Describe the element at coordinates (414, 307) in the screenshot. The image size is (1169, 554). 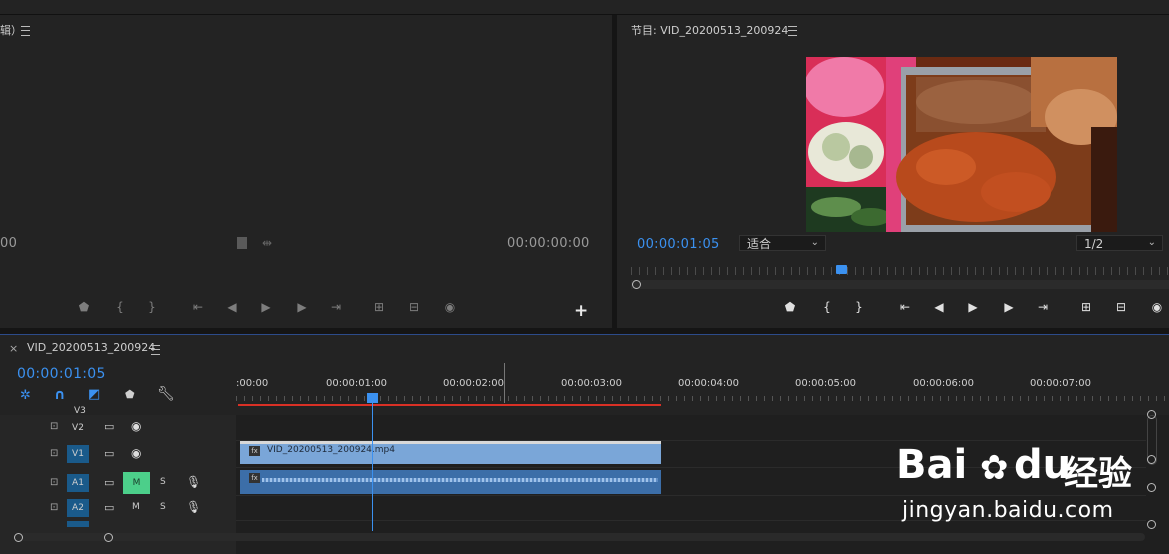
I see `source-overwrite-icon: ⊟` at that location.